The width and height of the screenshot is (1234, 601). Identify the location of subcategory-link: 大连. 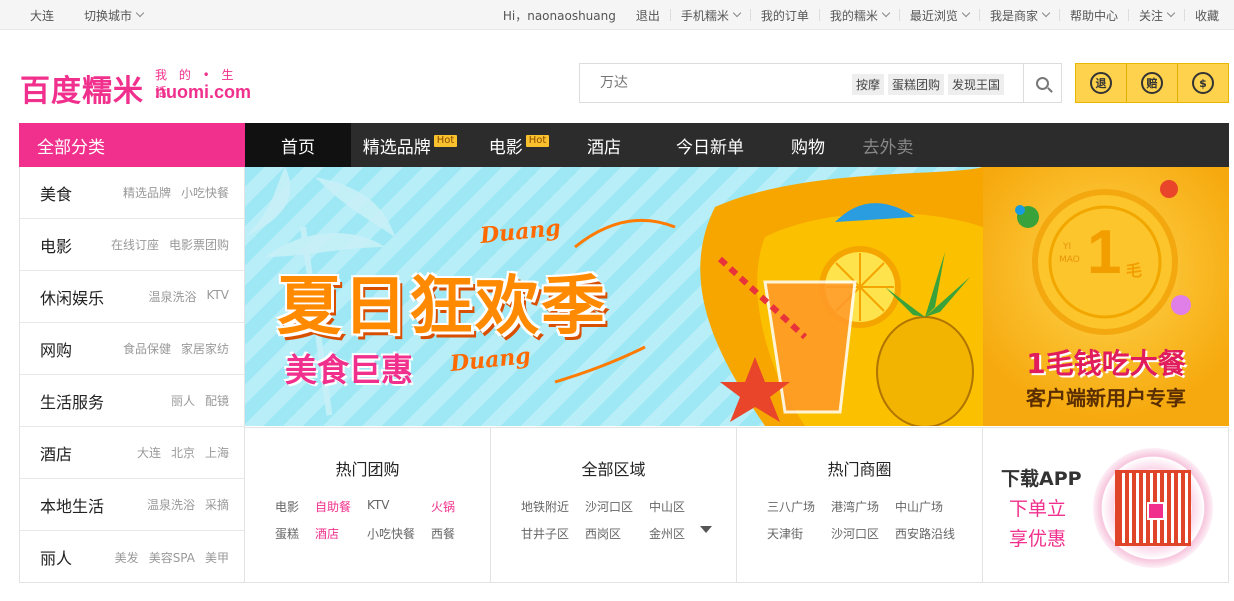
(149, 452).